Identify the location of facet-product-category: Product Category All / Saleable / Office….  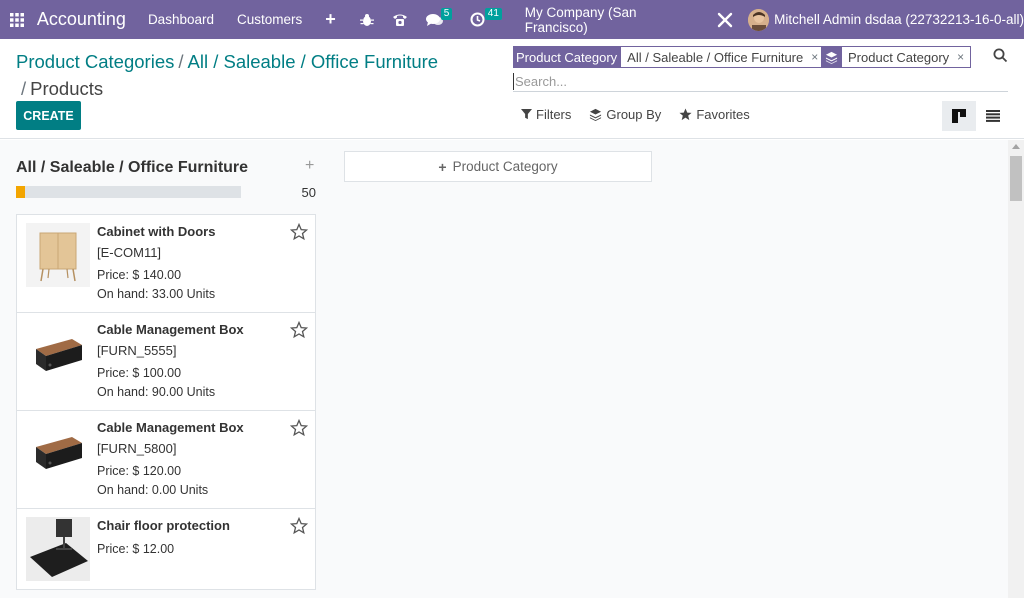
(669, 57).